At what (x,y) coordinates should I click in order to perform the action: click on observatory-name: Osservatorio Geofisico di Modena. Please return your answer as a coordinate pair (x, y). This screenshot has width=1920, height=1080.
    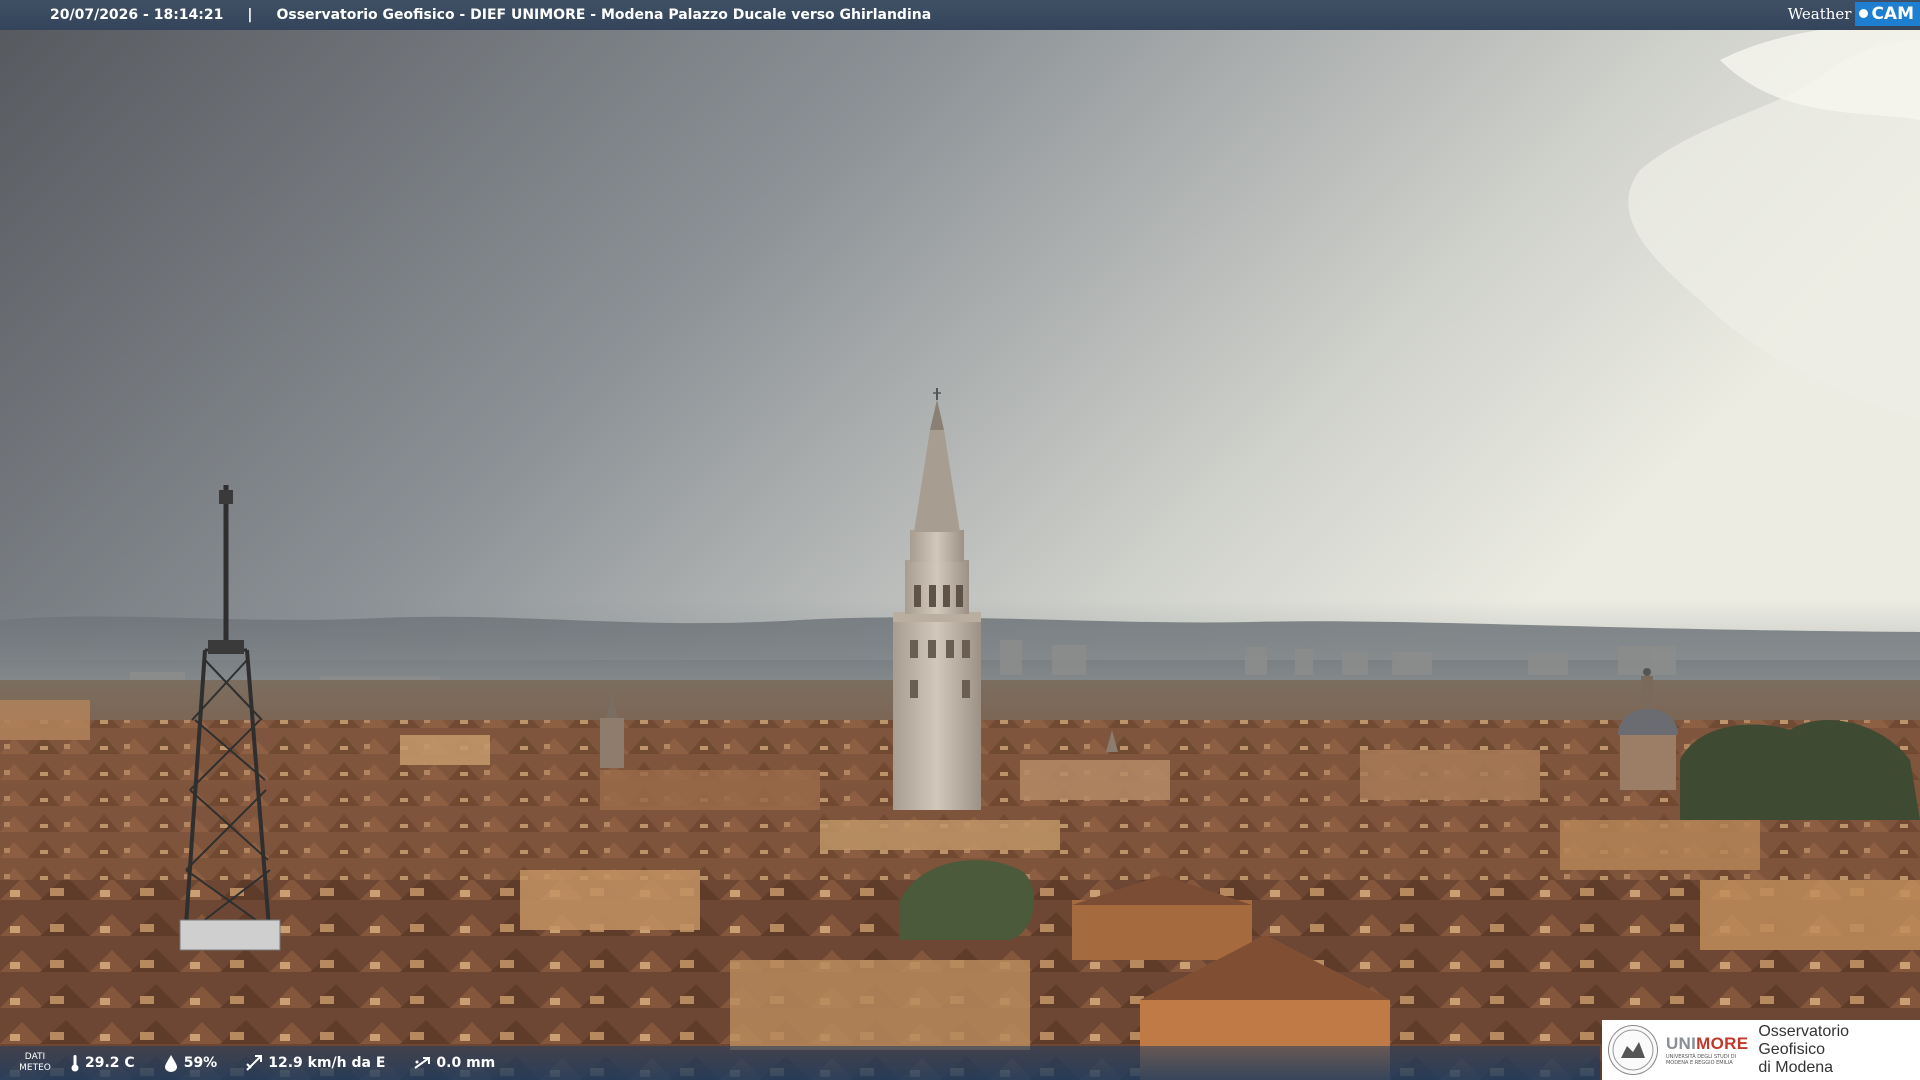
    Looking at the image, I should click on (1839, 1050).